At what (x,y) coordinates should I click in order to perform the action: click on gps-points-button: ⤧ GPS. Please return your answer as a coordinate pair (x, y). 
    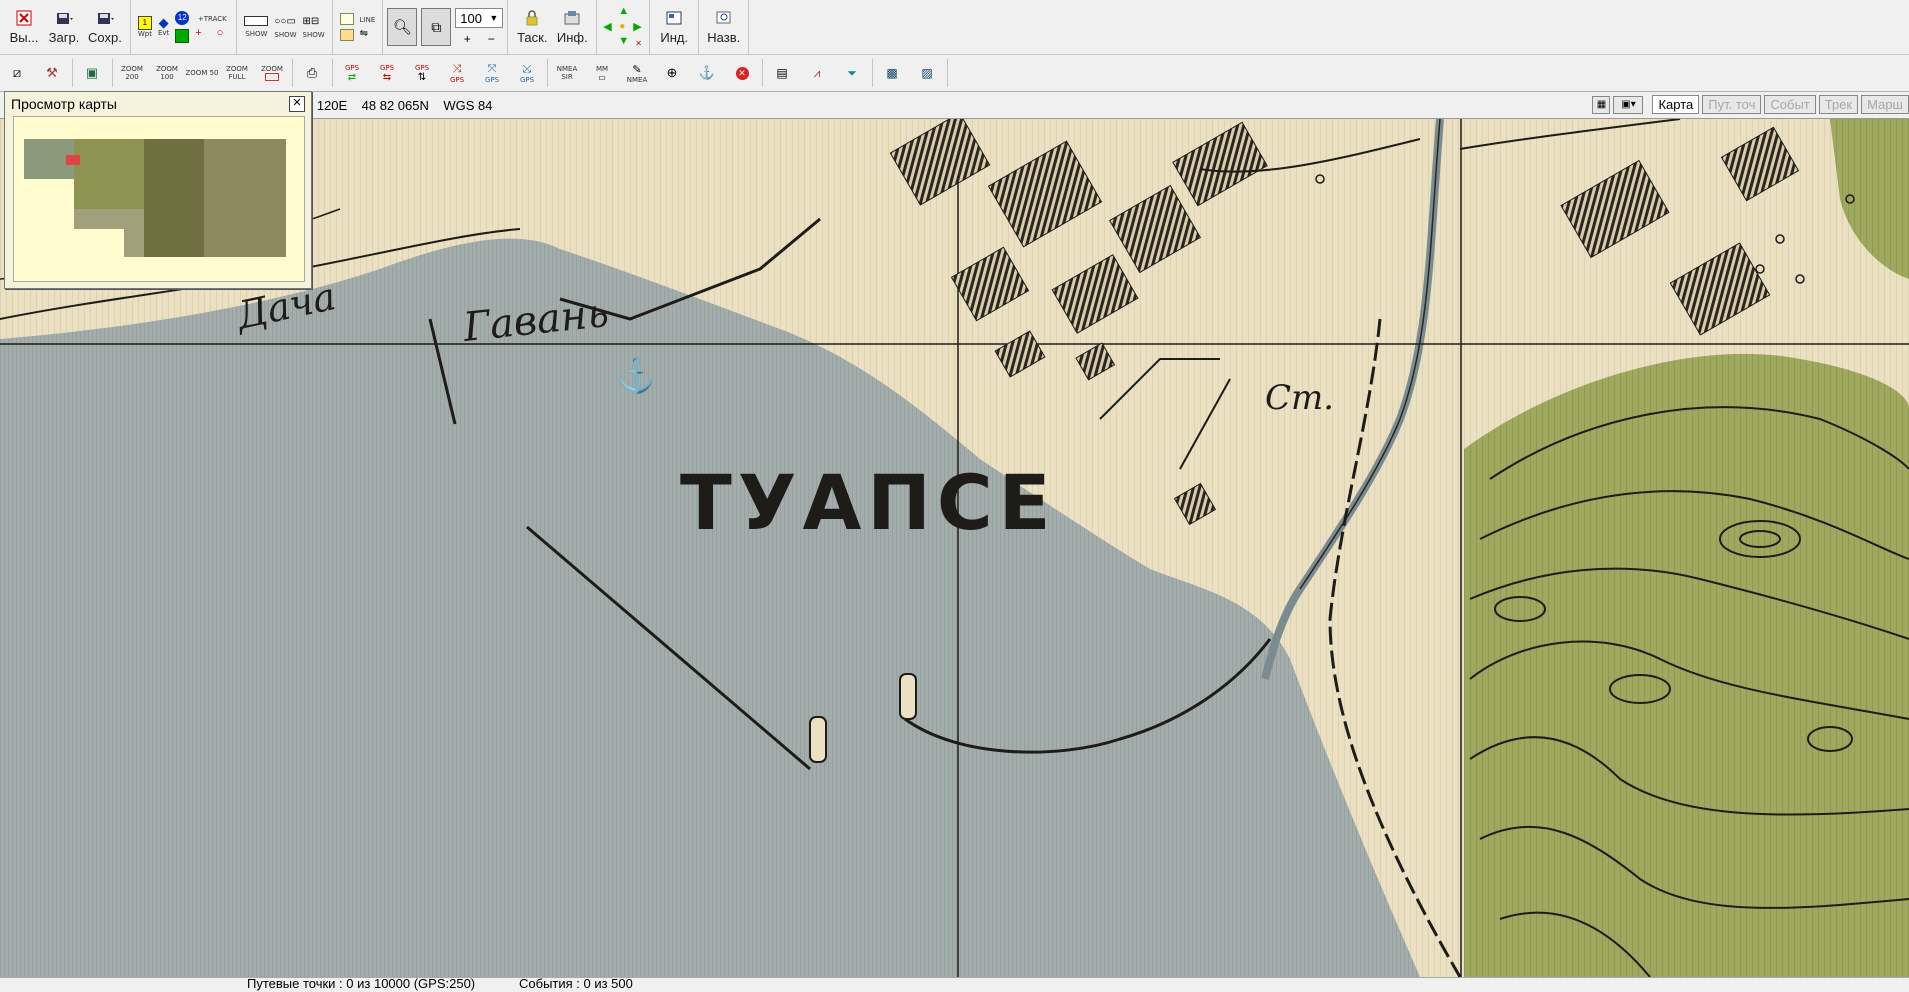
    Looking at the image, I should click on (492, 73).